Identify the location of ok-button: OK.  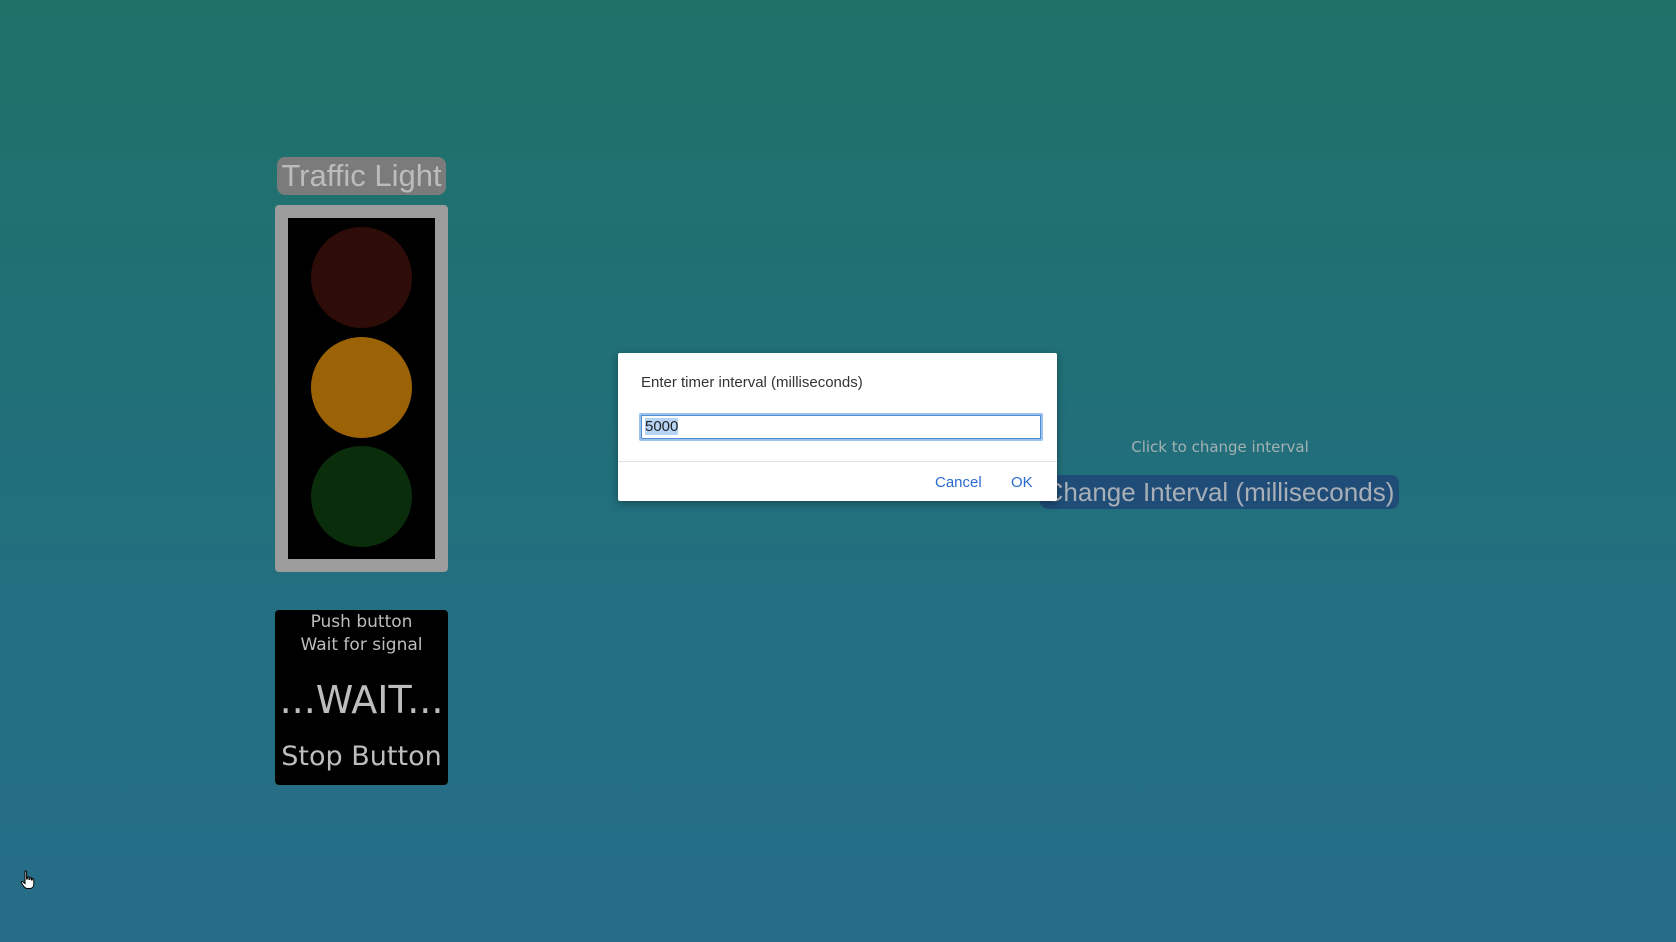
(1022, 483).